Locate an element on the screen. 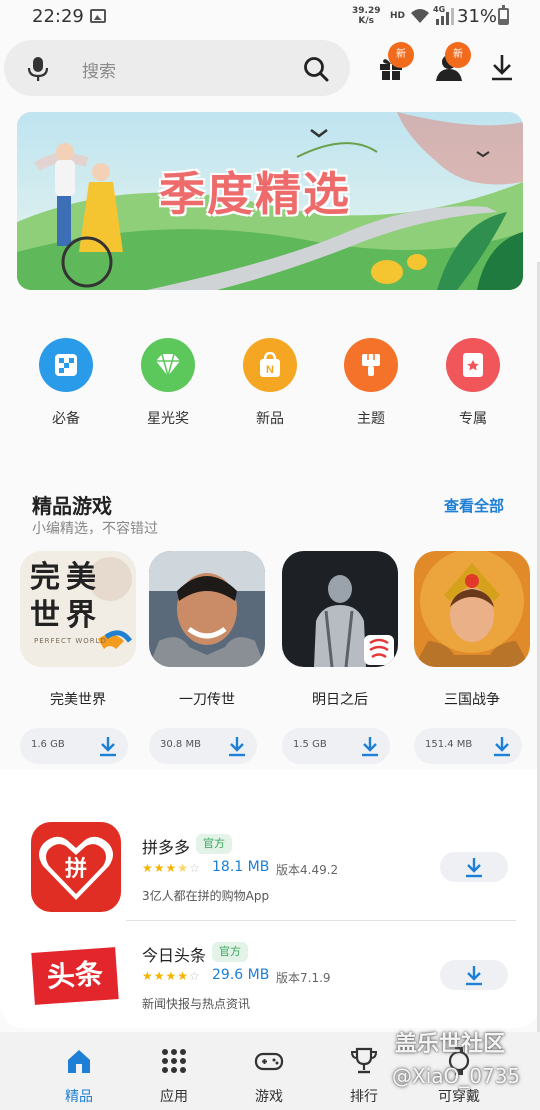 This screenshot has height=1110, width=540. gift-new-badge: 新 is located at coordinates (401, 55).